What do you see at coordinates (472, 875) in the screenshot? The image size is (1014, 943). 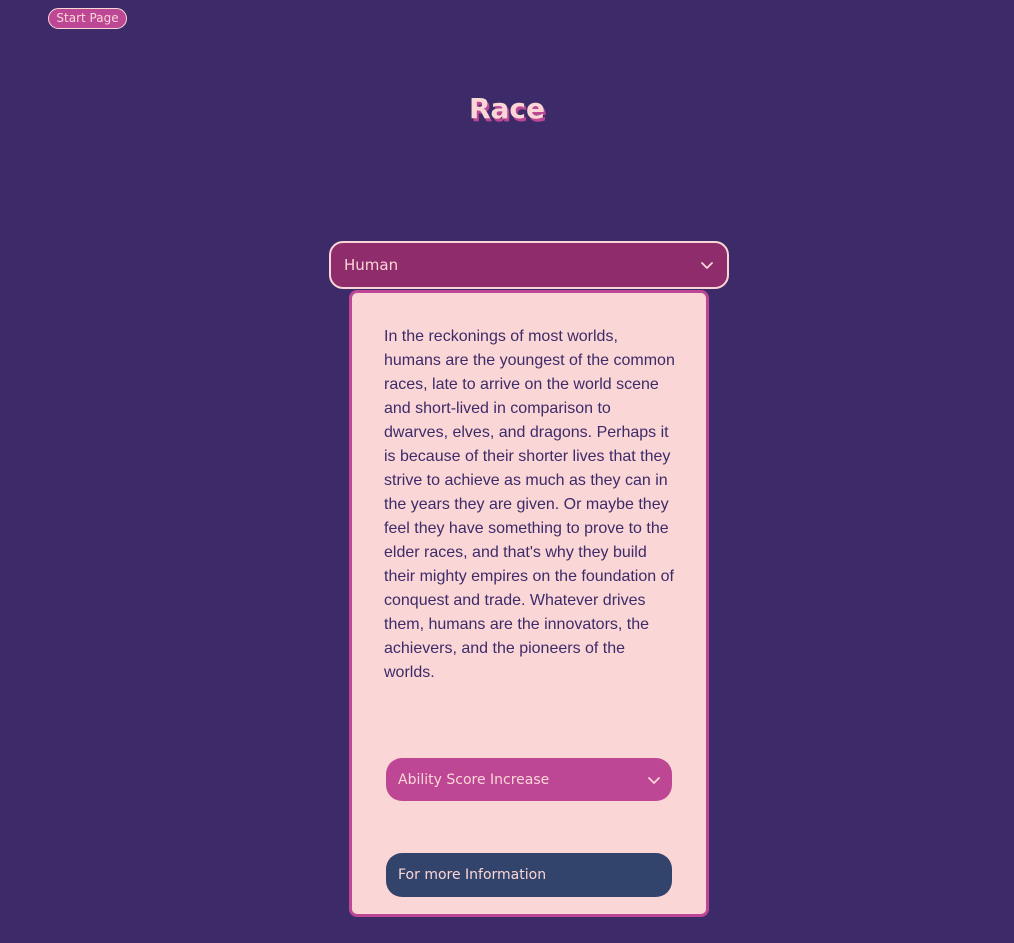 I see `more-information-label: For more Information` at bounding box center [472, 875].